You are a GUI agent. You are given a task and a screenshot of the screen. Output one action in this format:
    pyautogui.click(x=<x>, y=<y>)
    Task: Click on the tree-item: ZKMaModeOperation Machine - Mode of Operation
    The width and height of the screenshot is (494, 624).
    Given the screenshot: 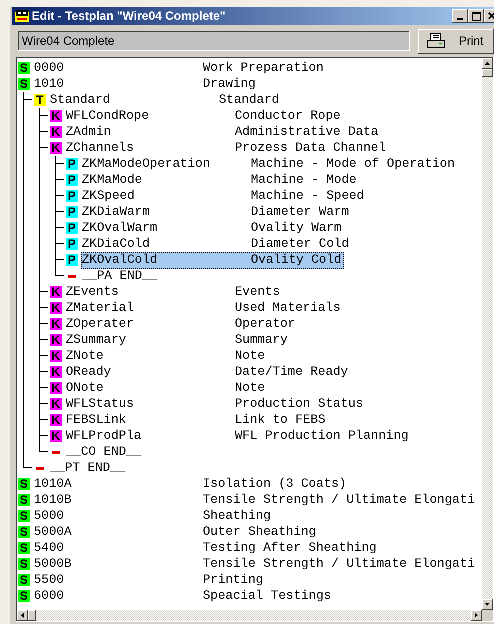 What is the action you would take?
    pyautogui.click(x=269, y=164)
    